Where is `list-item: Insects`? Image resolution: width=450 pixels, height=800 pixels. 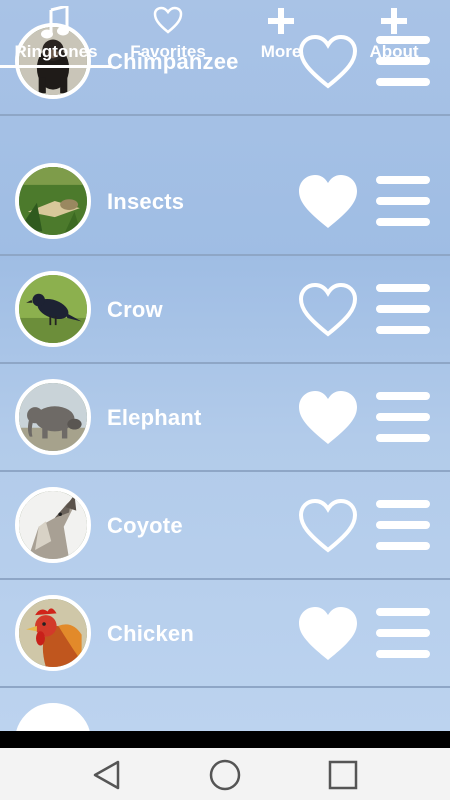
list-item: Insects is located at coordinates (225, 202).